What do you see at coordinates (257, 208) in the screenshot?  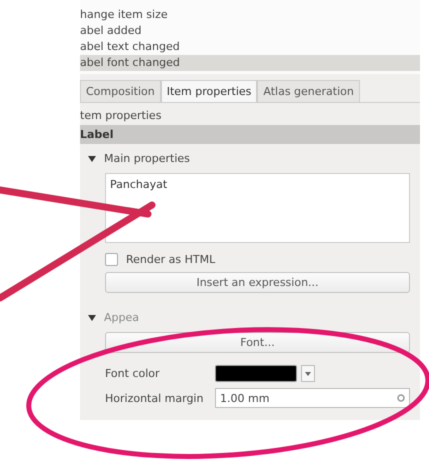 I see `label-text-field: Panchayat` at bounding box center [257, 208].